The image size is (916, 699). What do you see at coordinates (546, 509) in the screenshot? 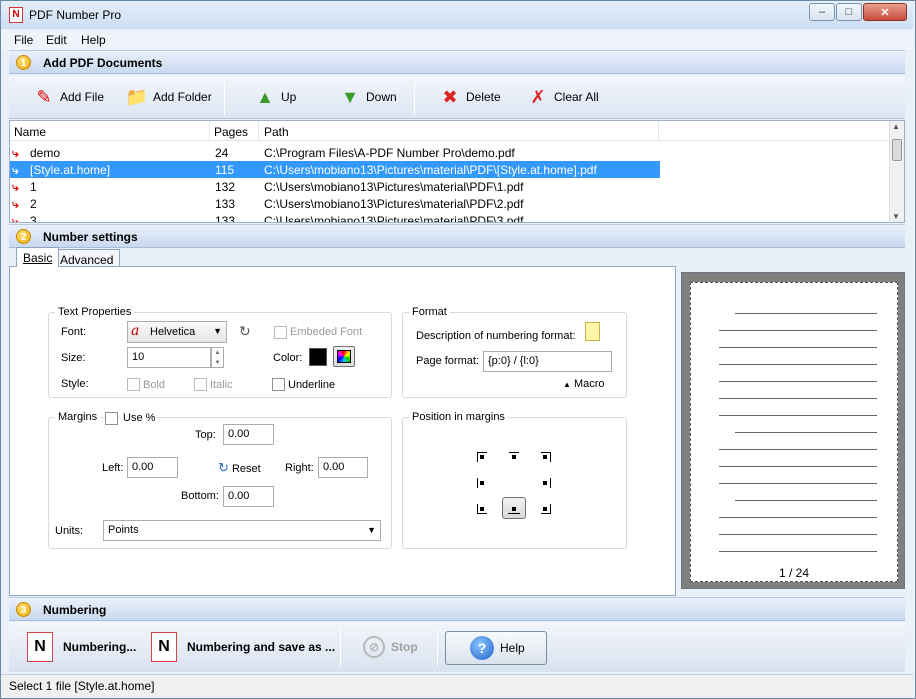
I see `position-bottom-right` at bounding box center [546, 509].